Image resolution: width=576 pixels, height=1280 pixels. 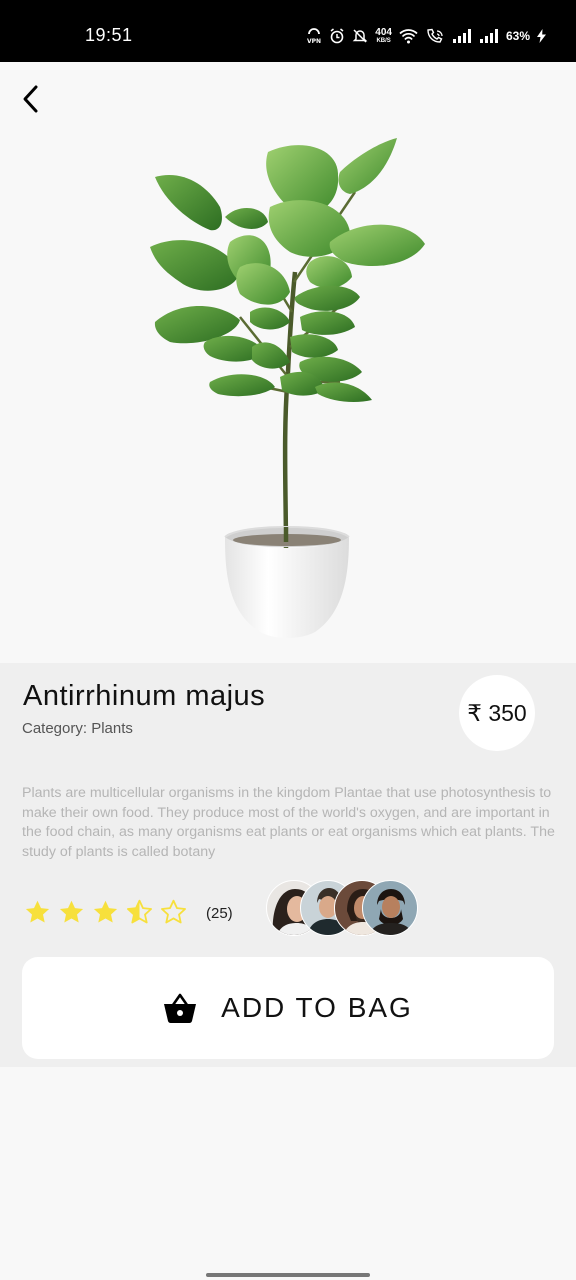 I want to click on alarm-icon, so click(x=337, y=36).